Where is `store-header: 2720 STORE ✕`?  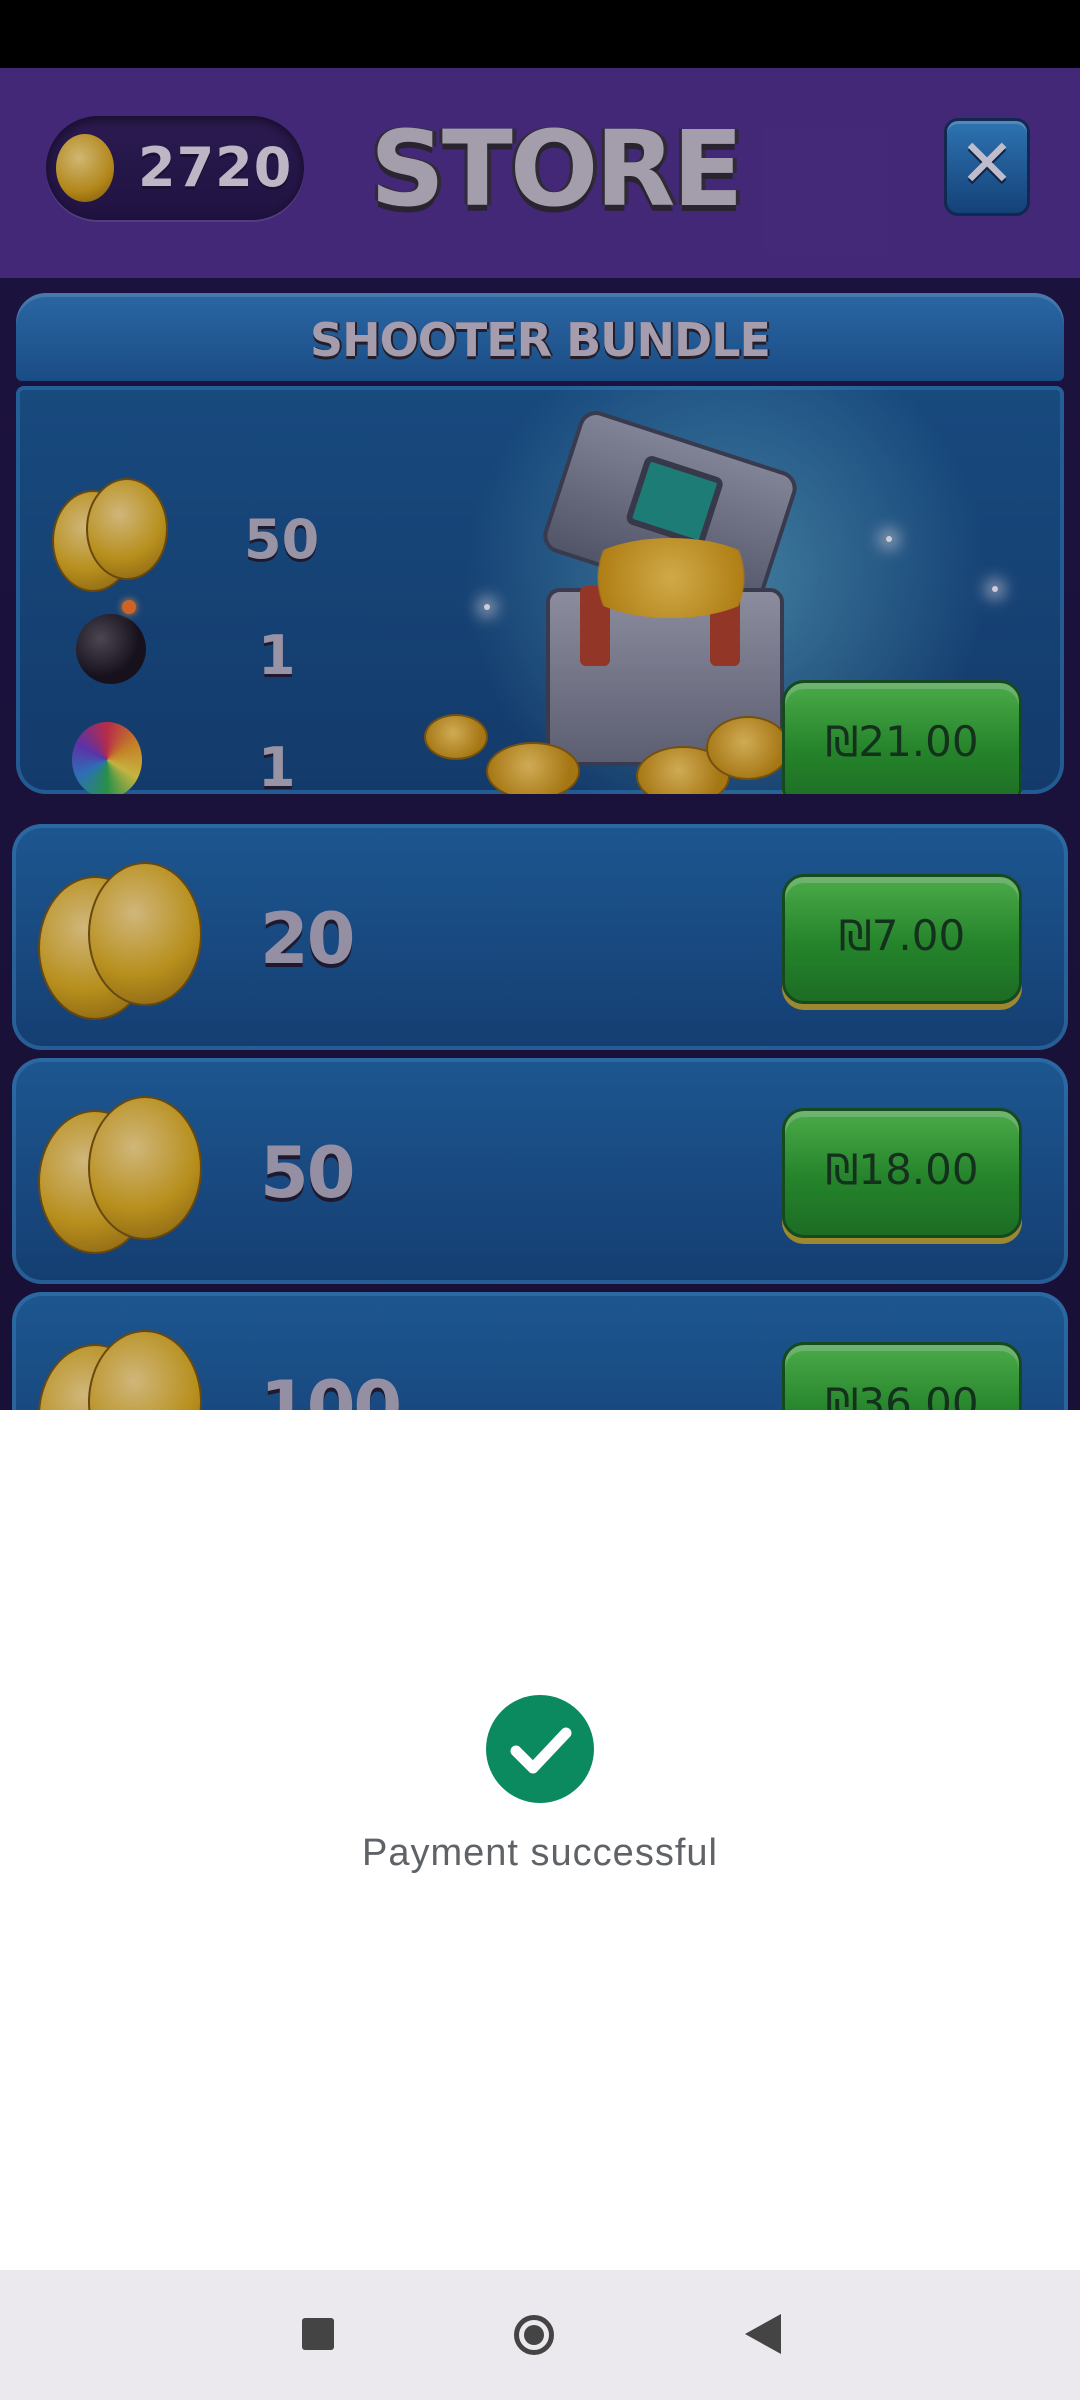 store-header: 2720 STORE ✕ is located at coordinates (540, 173).